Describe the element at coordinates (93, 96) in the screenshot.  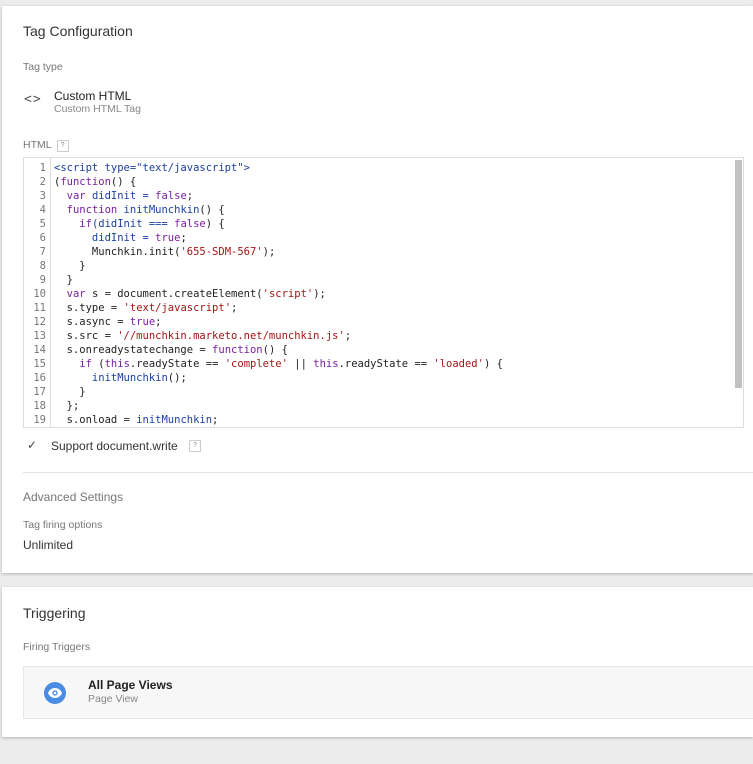
I see `tag-type-name: Custom HTML` at that location.